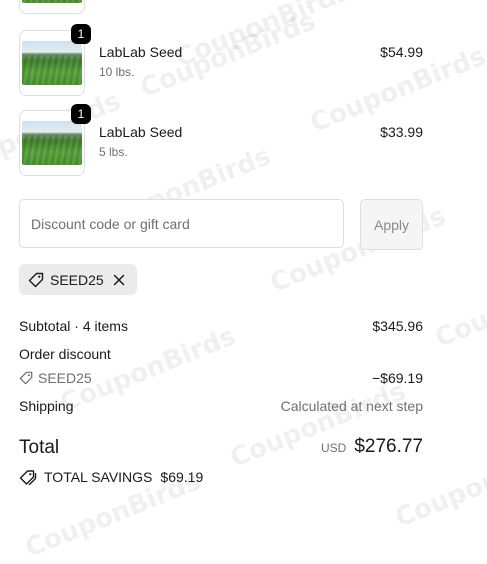 This screenshot has width=487, height=564. Describe the element at coordinates (388, 446) in the screenshot. I see `total-value: $276.77` at that location.